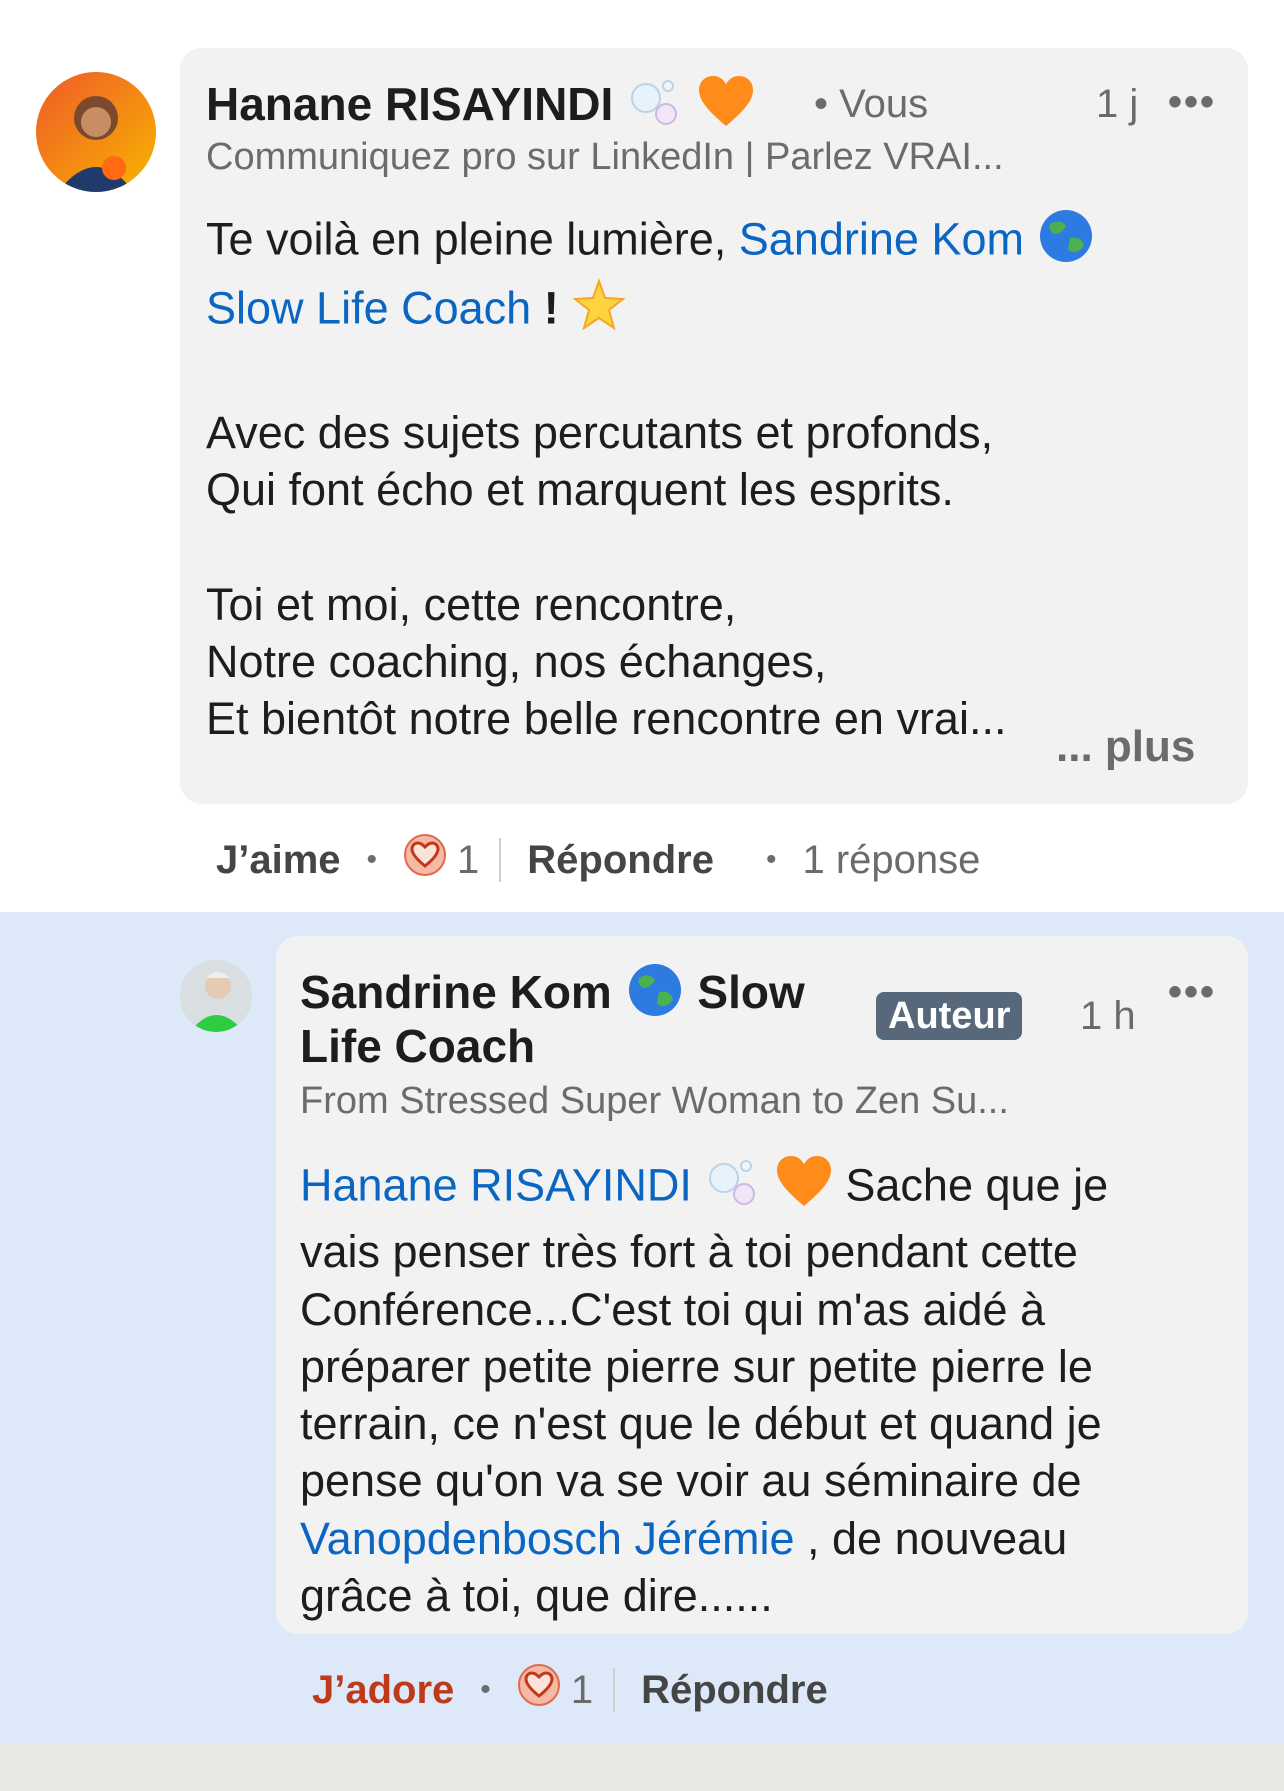 This screenshot has height=1791, width=1284. I want to click on mention-sandrine-title: Slow Life Coach, so click(368, 308).